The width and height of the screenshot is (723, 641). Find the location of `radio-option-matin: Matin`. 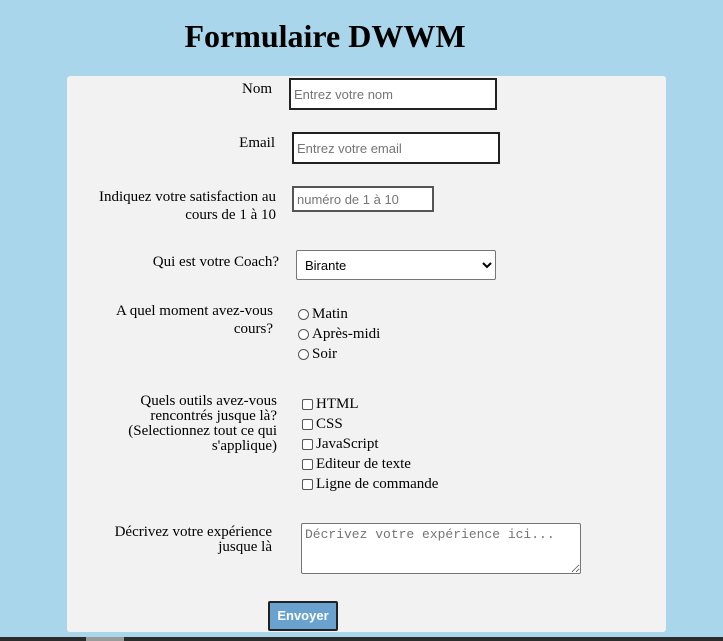

radio-option-matin: Matin is located at coordinates (323, 314).